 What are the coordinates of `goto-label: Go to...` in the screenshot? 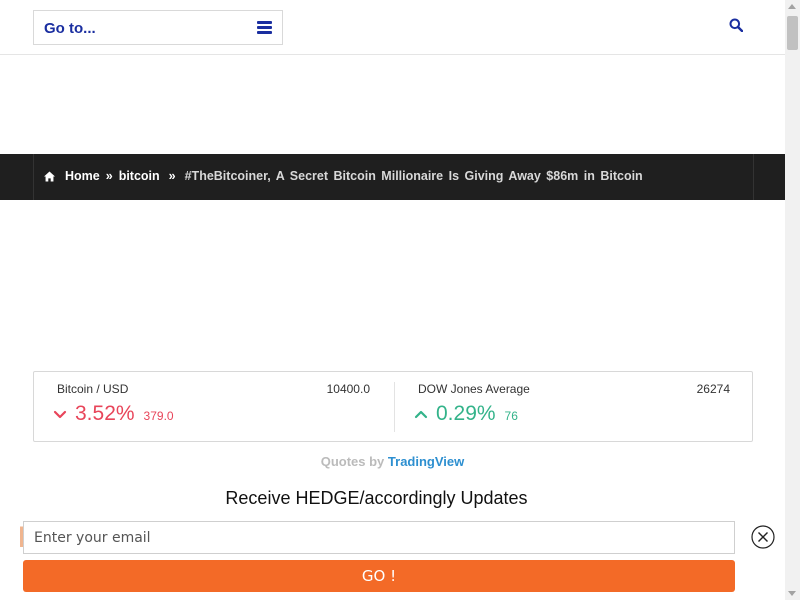 It's located at (70, 28).